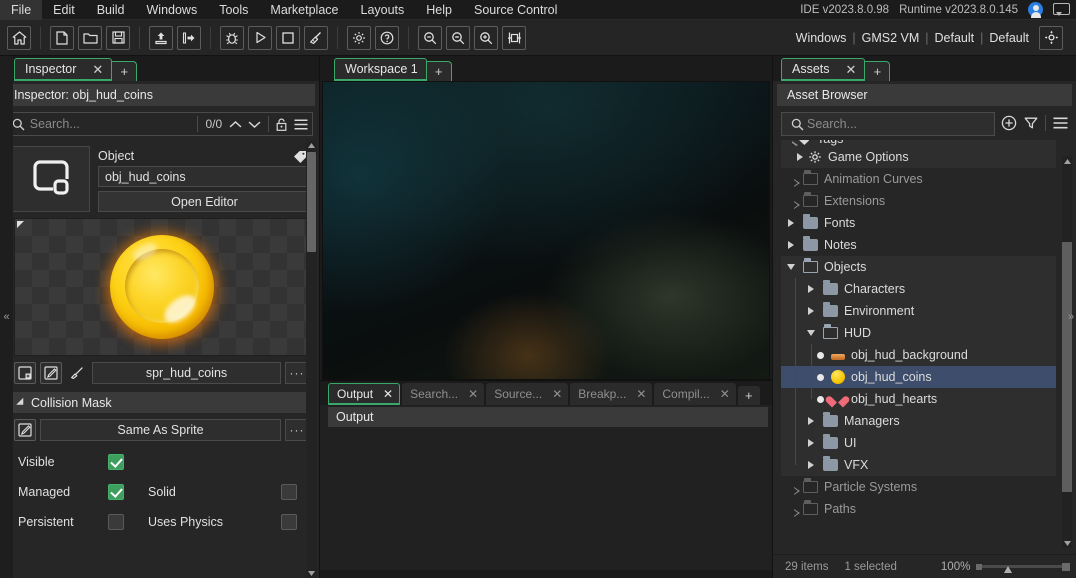 Image resolution: width=1076 pixels, height=578 pixels. Describe the element at coordinates (1009, 38) in the screenshot. I see `target-device-label: Default` at that location.